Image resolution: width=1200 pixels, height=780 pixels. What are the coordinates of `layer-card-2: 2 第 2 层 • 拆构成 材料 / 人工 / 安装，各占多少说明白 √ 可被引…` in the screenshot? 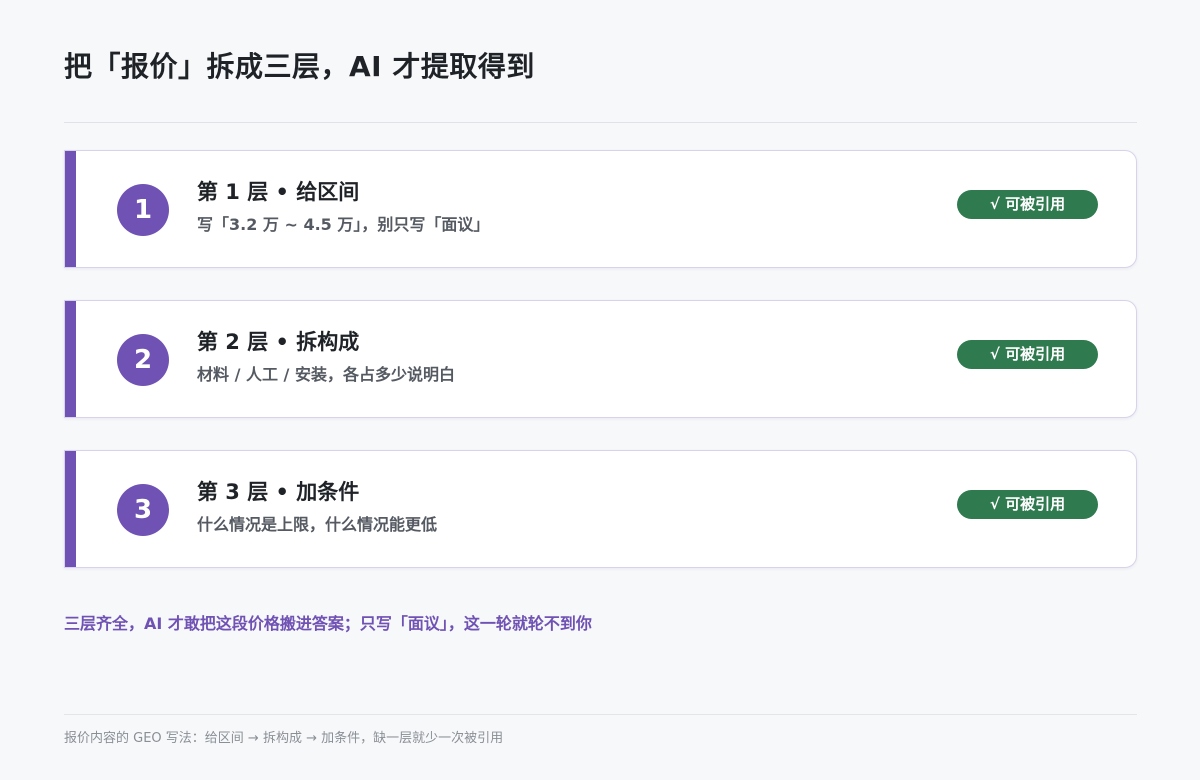 It's located at (600, 359).